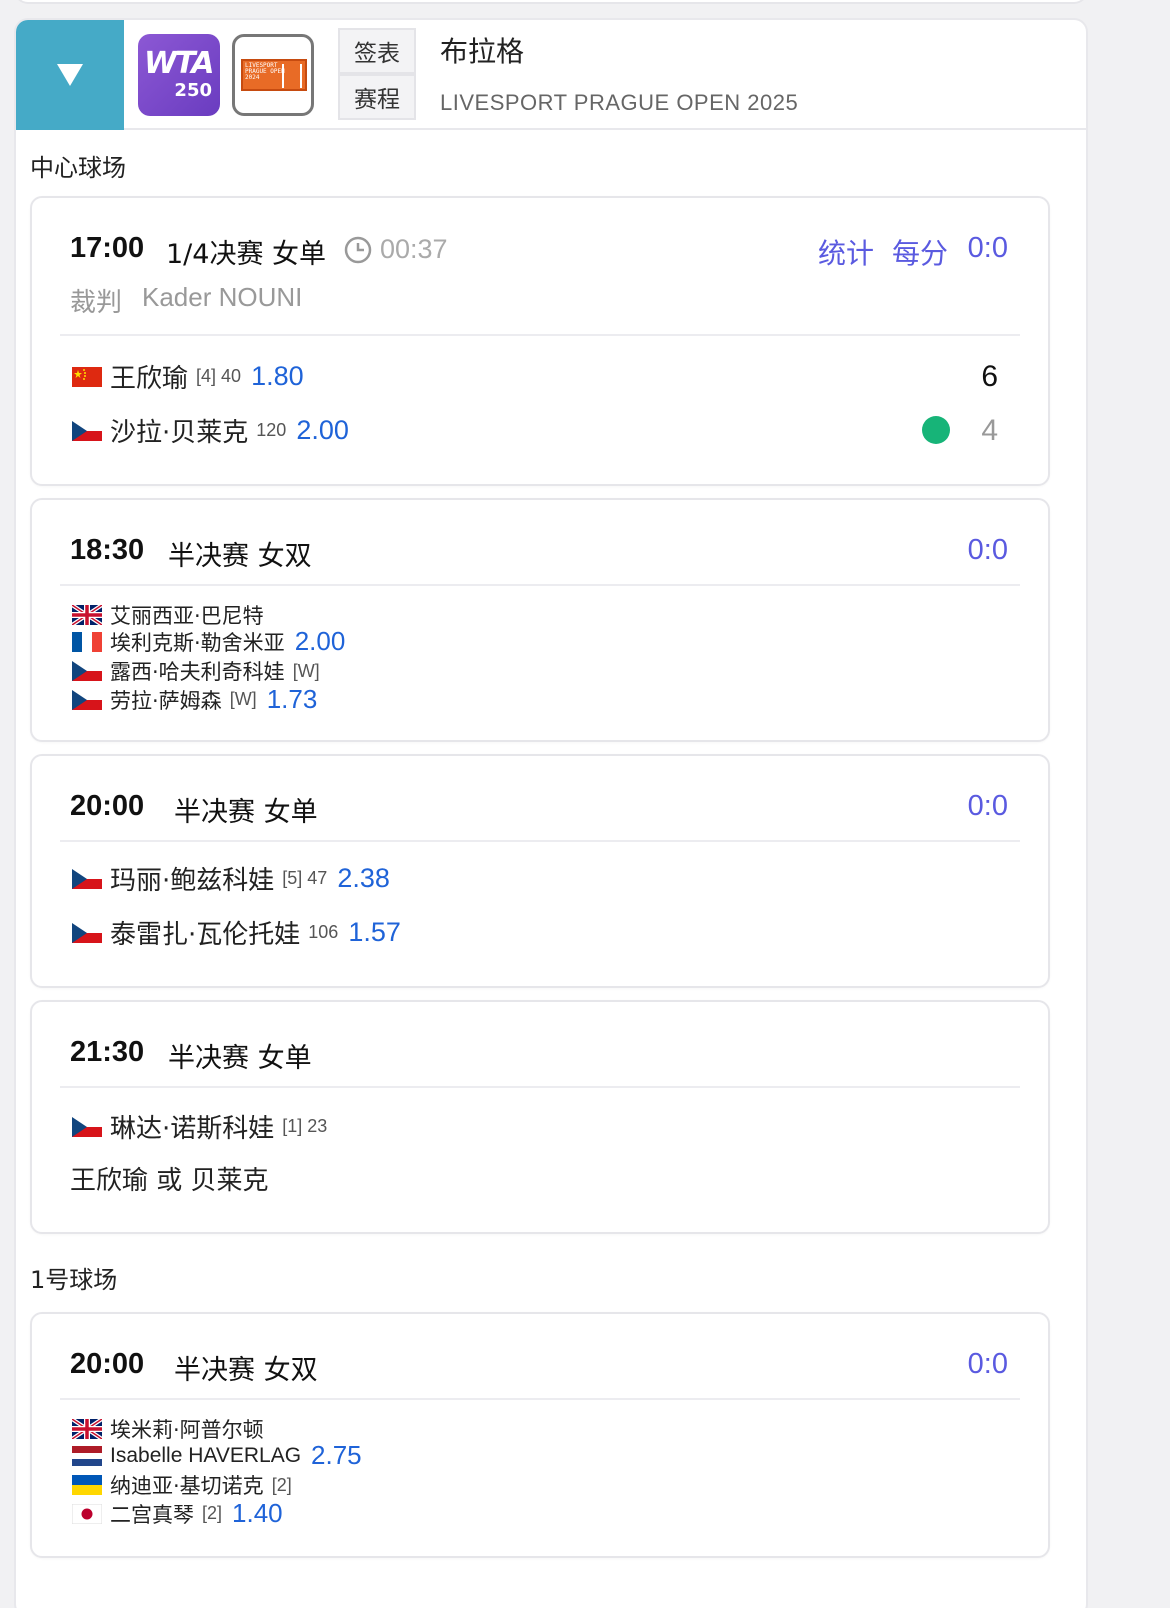 The image size is (1170, 1608). I want to click on japan-flag-icon, so click(87, 1513).